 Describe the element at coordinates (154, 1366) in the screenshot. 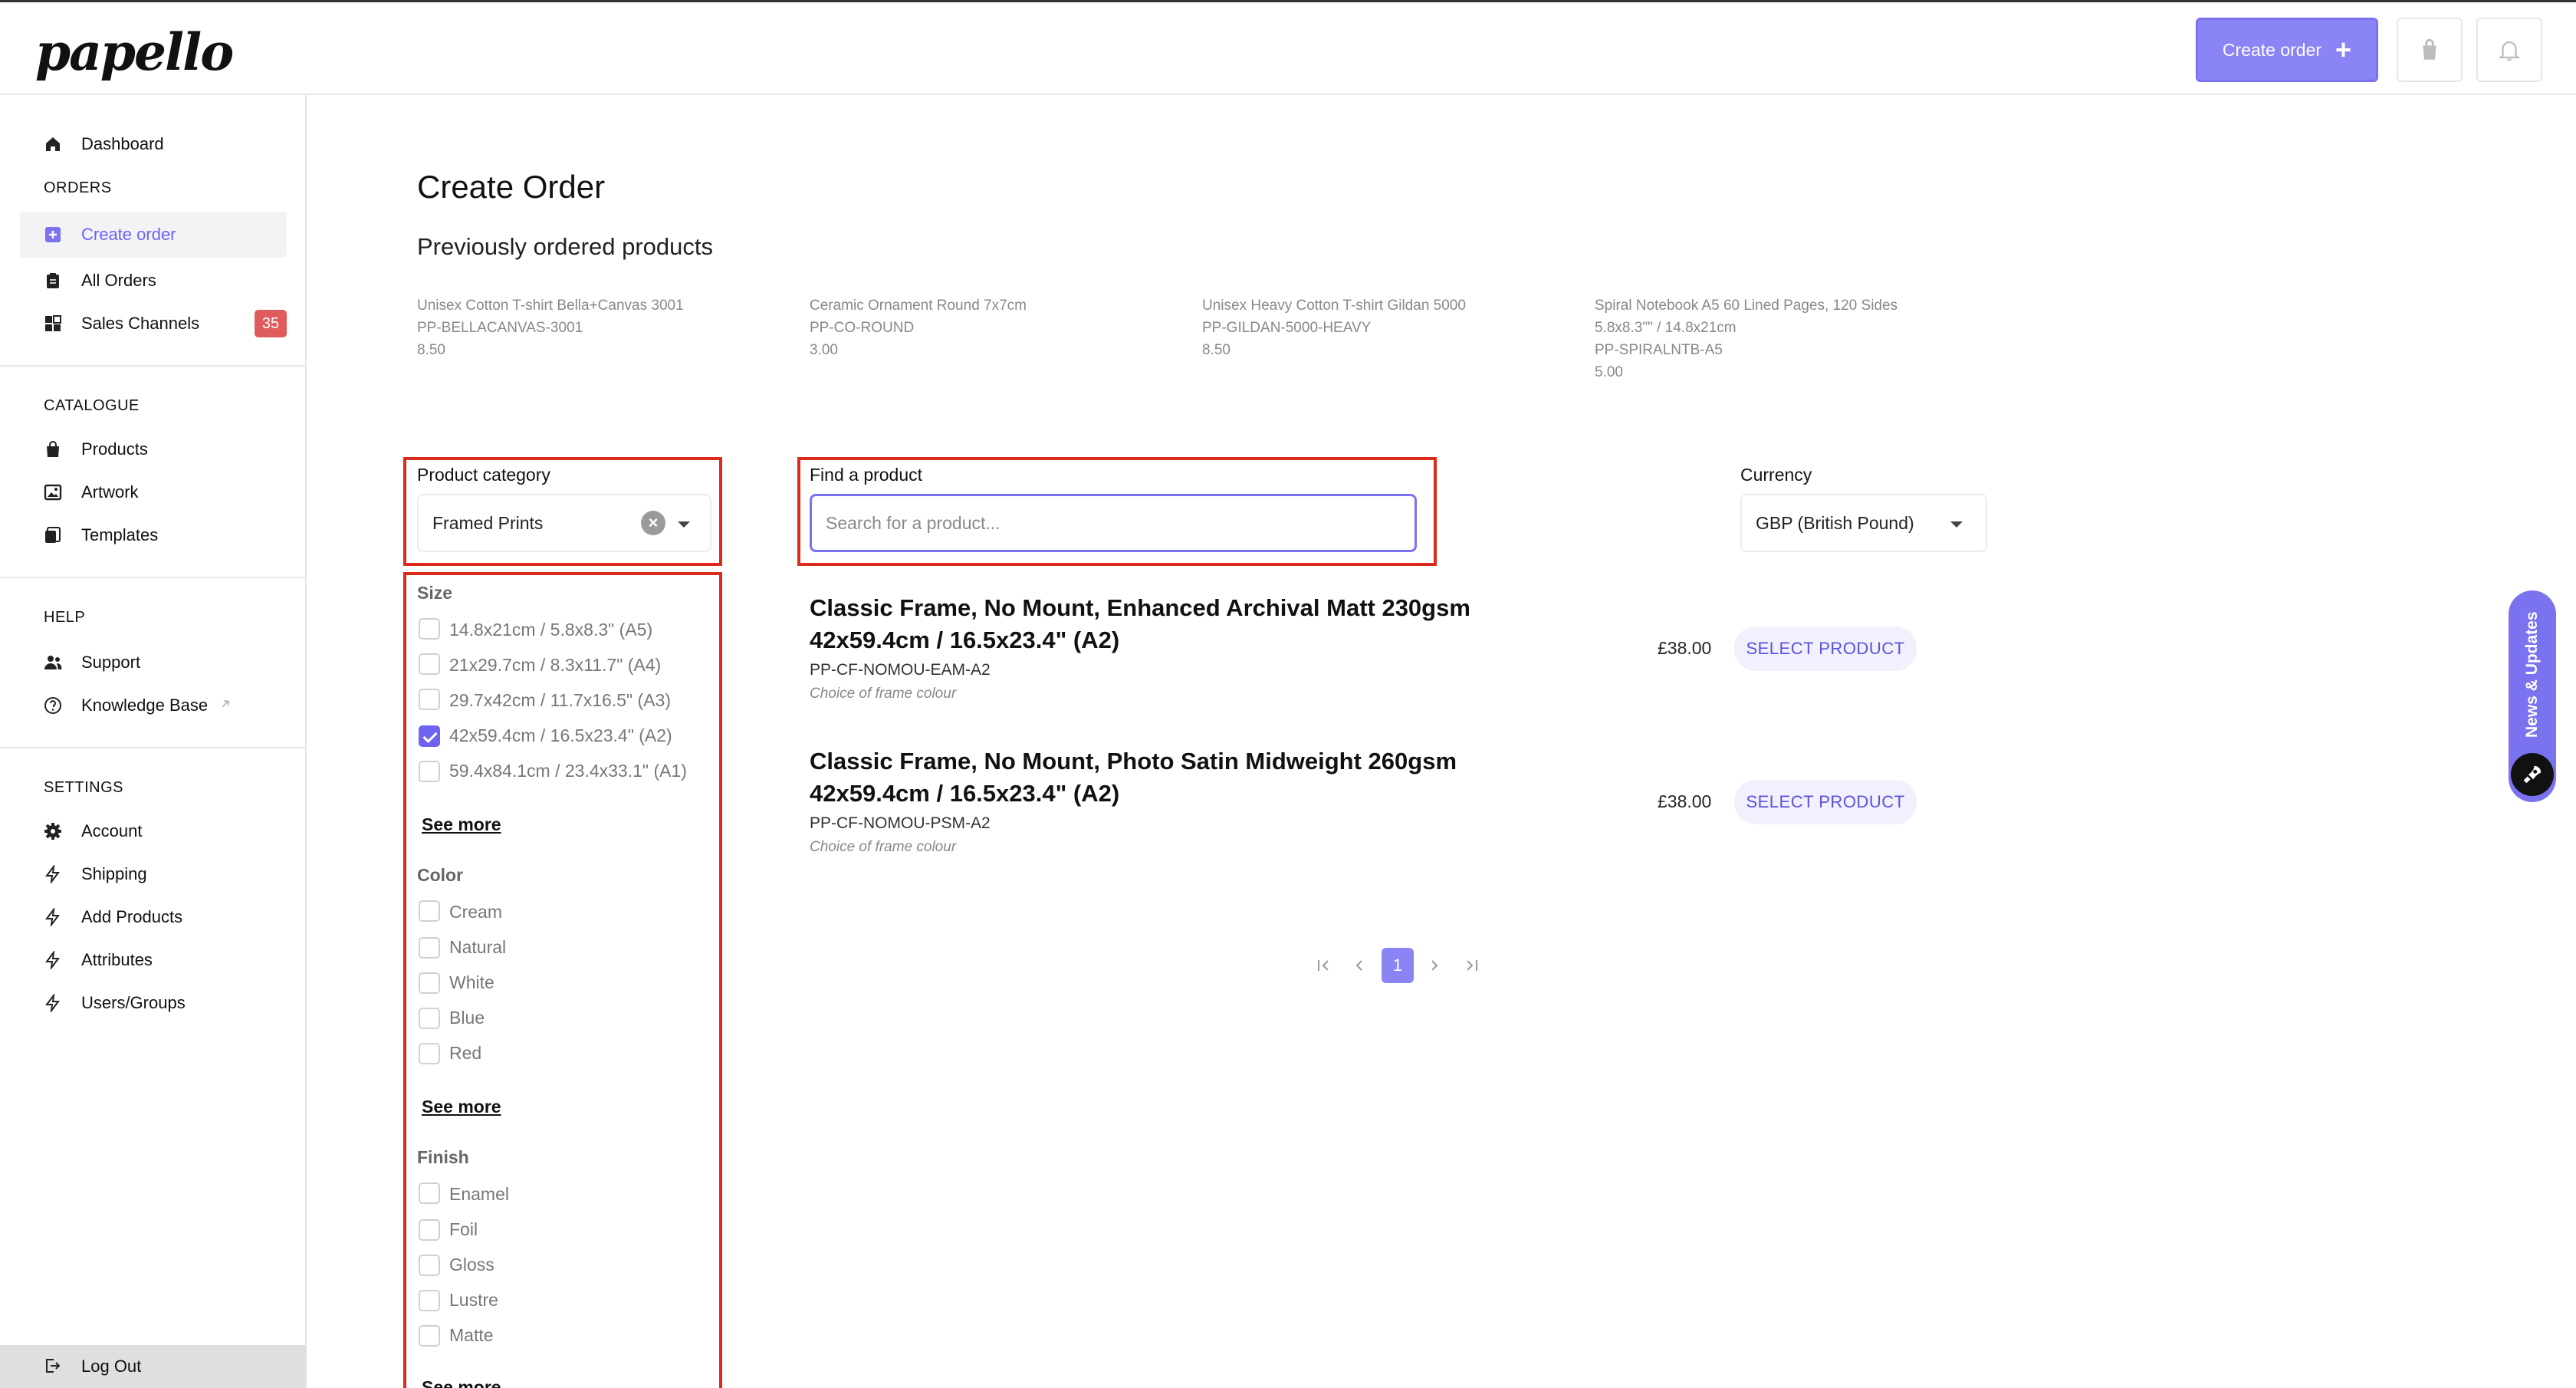

I see `logout-button: Log Out` at that location.